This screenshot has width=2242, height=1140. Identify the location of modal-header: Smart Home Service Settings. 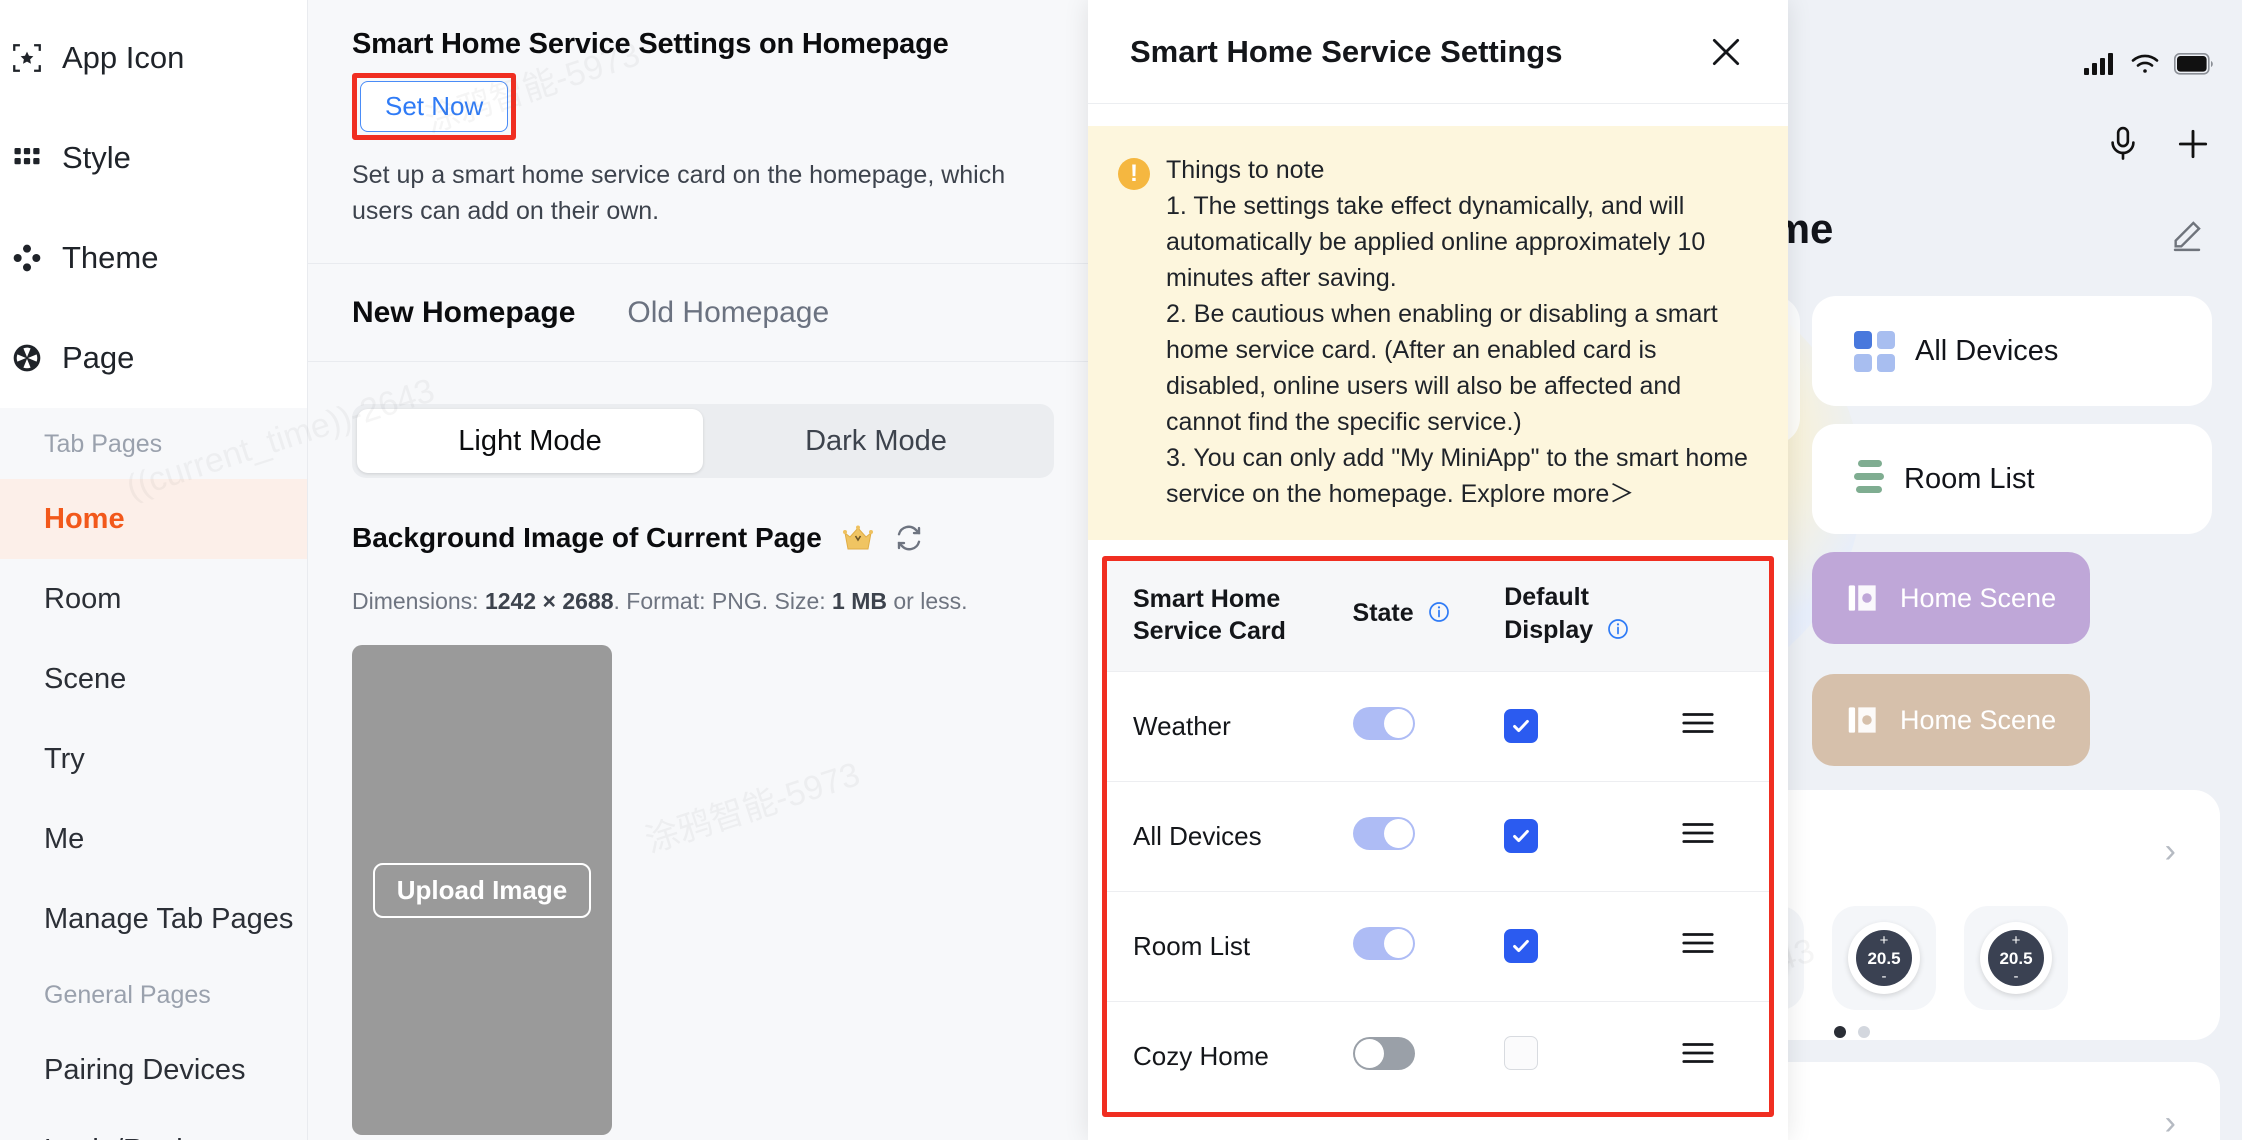
(1438, 52).